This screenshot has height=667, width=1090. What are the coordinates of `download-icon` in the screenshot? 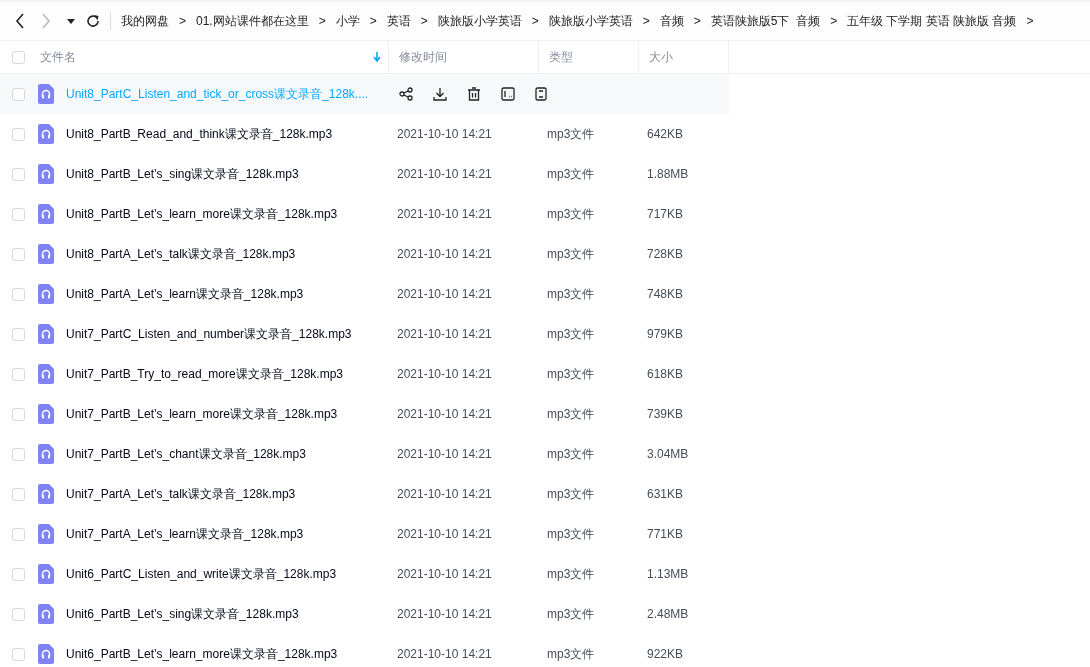 It's located at (440, 94).